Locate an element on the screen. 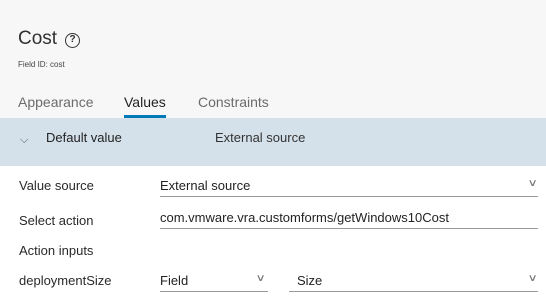 The image size is (546, 305). page-title: Cost is located at coordinates (38, 38).